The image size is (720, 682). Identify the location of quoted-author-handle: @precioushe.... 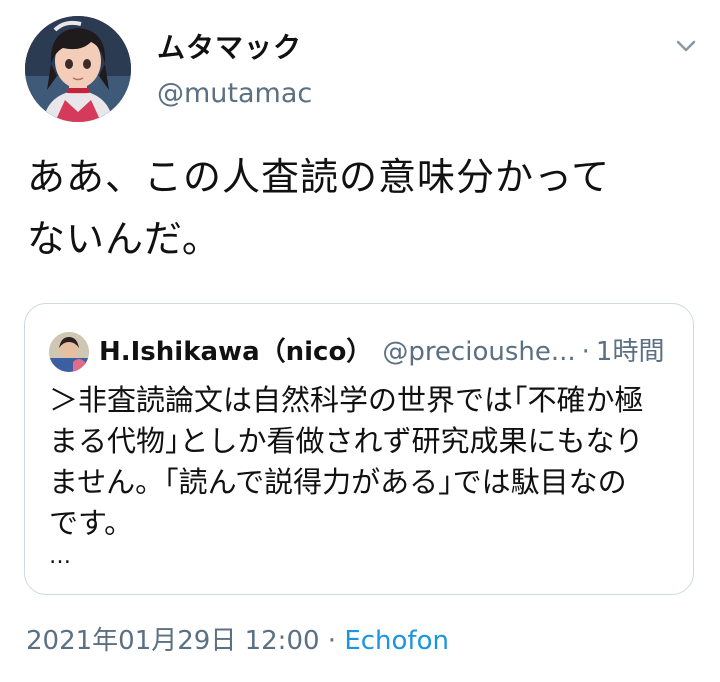
(478, 352).